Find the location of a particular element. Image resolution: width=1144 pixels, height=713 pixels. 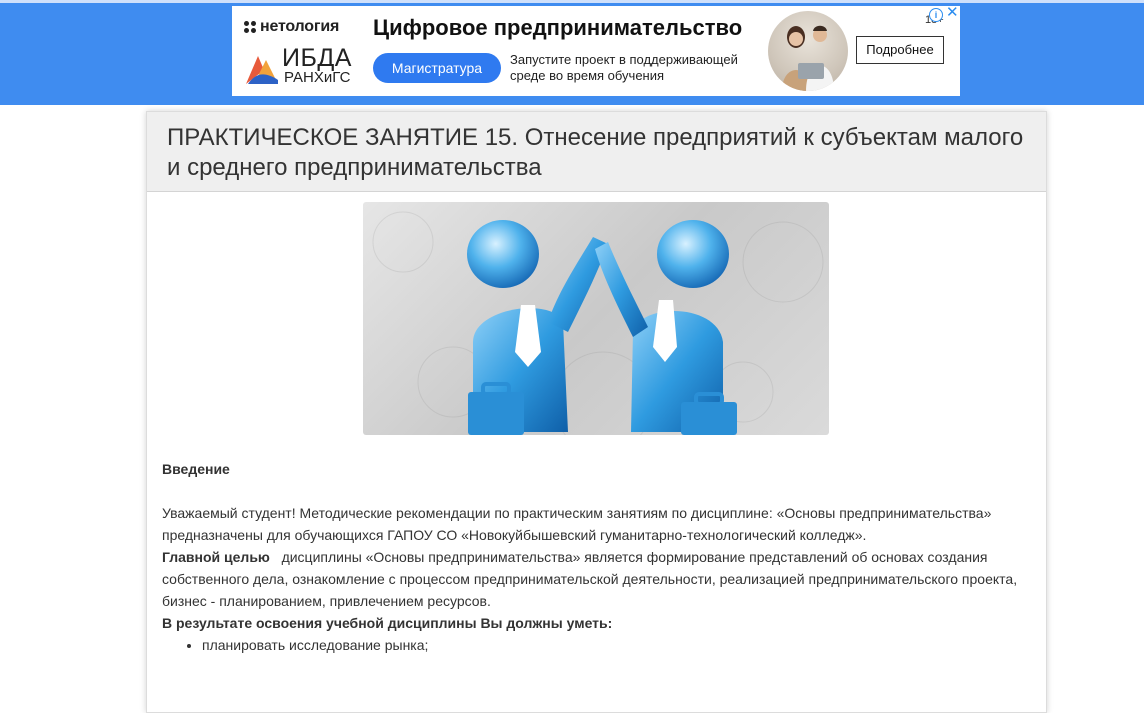

business-people-high-five-image is located at coordinates (598, 323).